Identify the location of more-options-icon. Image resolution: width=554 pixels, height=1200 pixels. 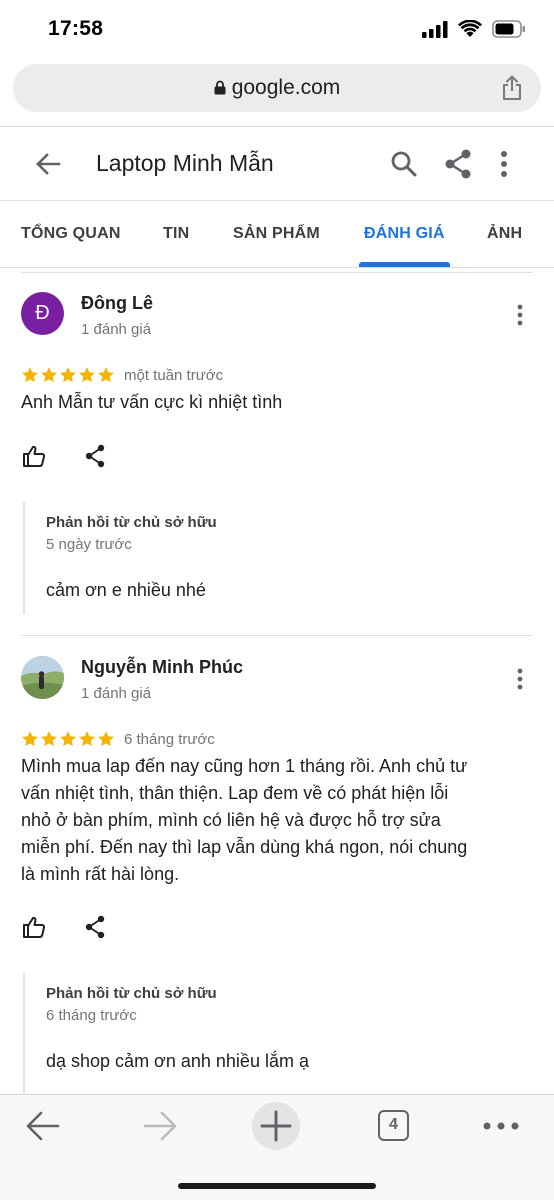
(504, 166).